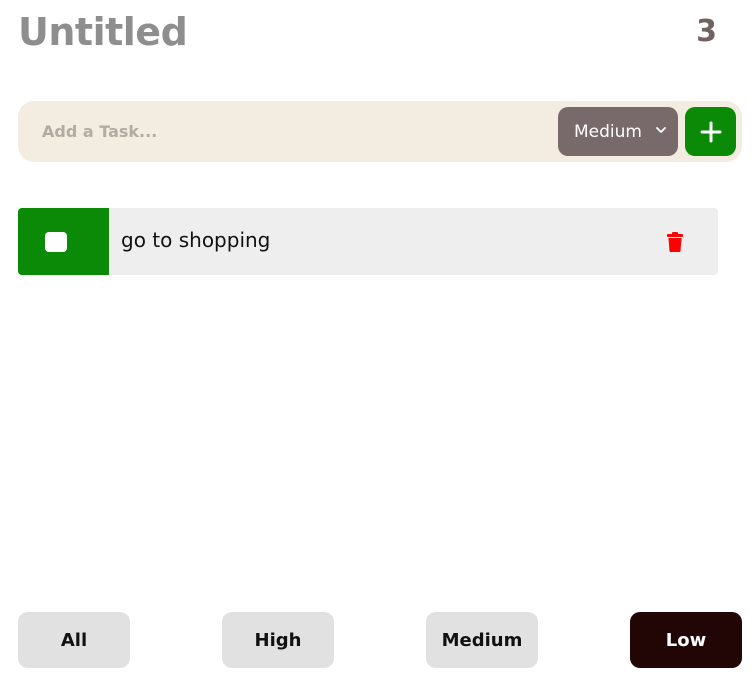 The height and width of the screenshot is (682, 755). I want to click on plus-icon, so click(710, 131).